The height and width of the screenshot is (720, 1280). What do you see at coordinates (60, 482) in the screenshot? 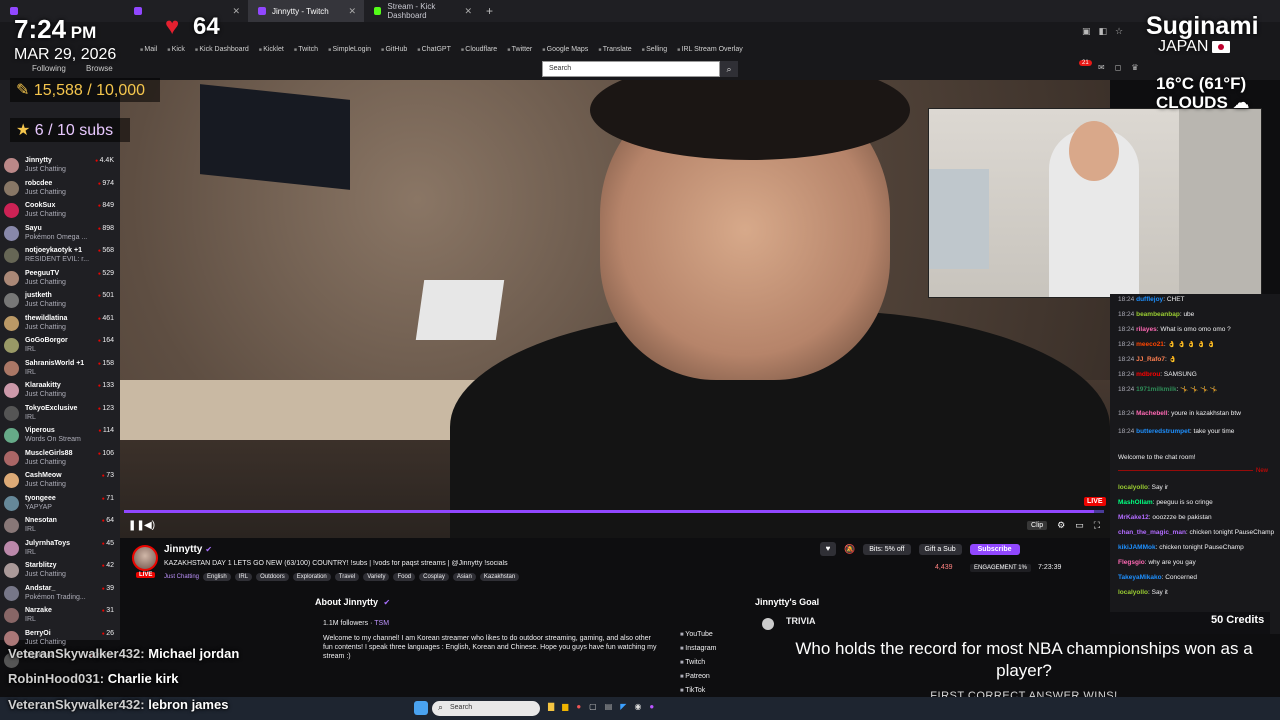
I see `sidebar-channel: CashMeow Just Chatting 73` at bounding box center [60, 482].